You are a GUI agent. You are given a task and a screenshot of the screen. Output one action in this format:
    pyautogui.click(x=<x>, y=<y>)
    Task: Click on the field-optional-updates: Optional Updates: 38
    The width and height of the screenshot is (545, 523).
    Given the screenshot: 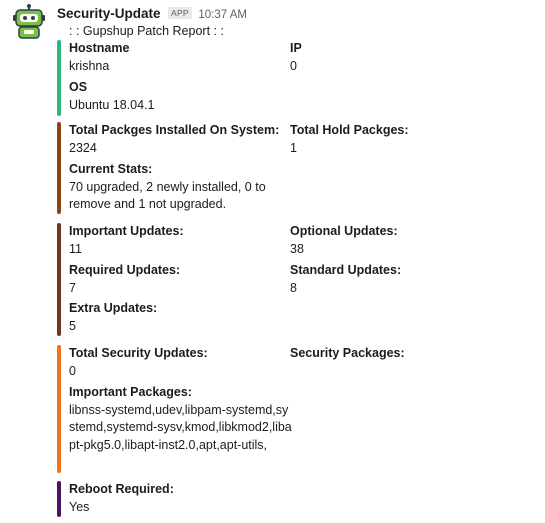 What is the action you would take?
    pyautogui.click(x=344, y=240)
    